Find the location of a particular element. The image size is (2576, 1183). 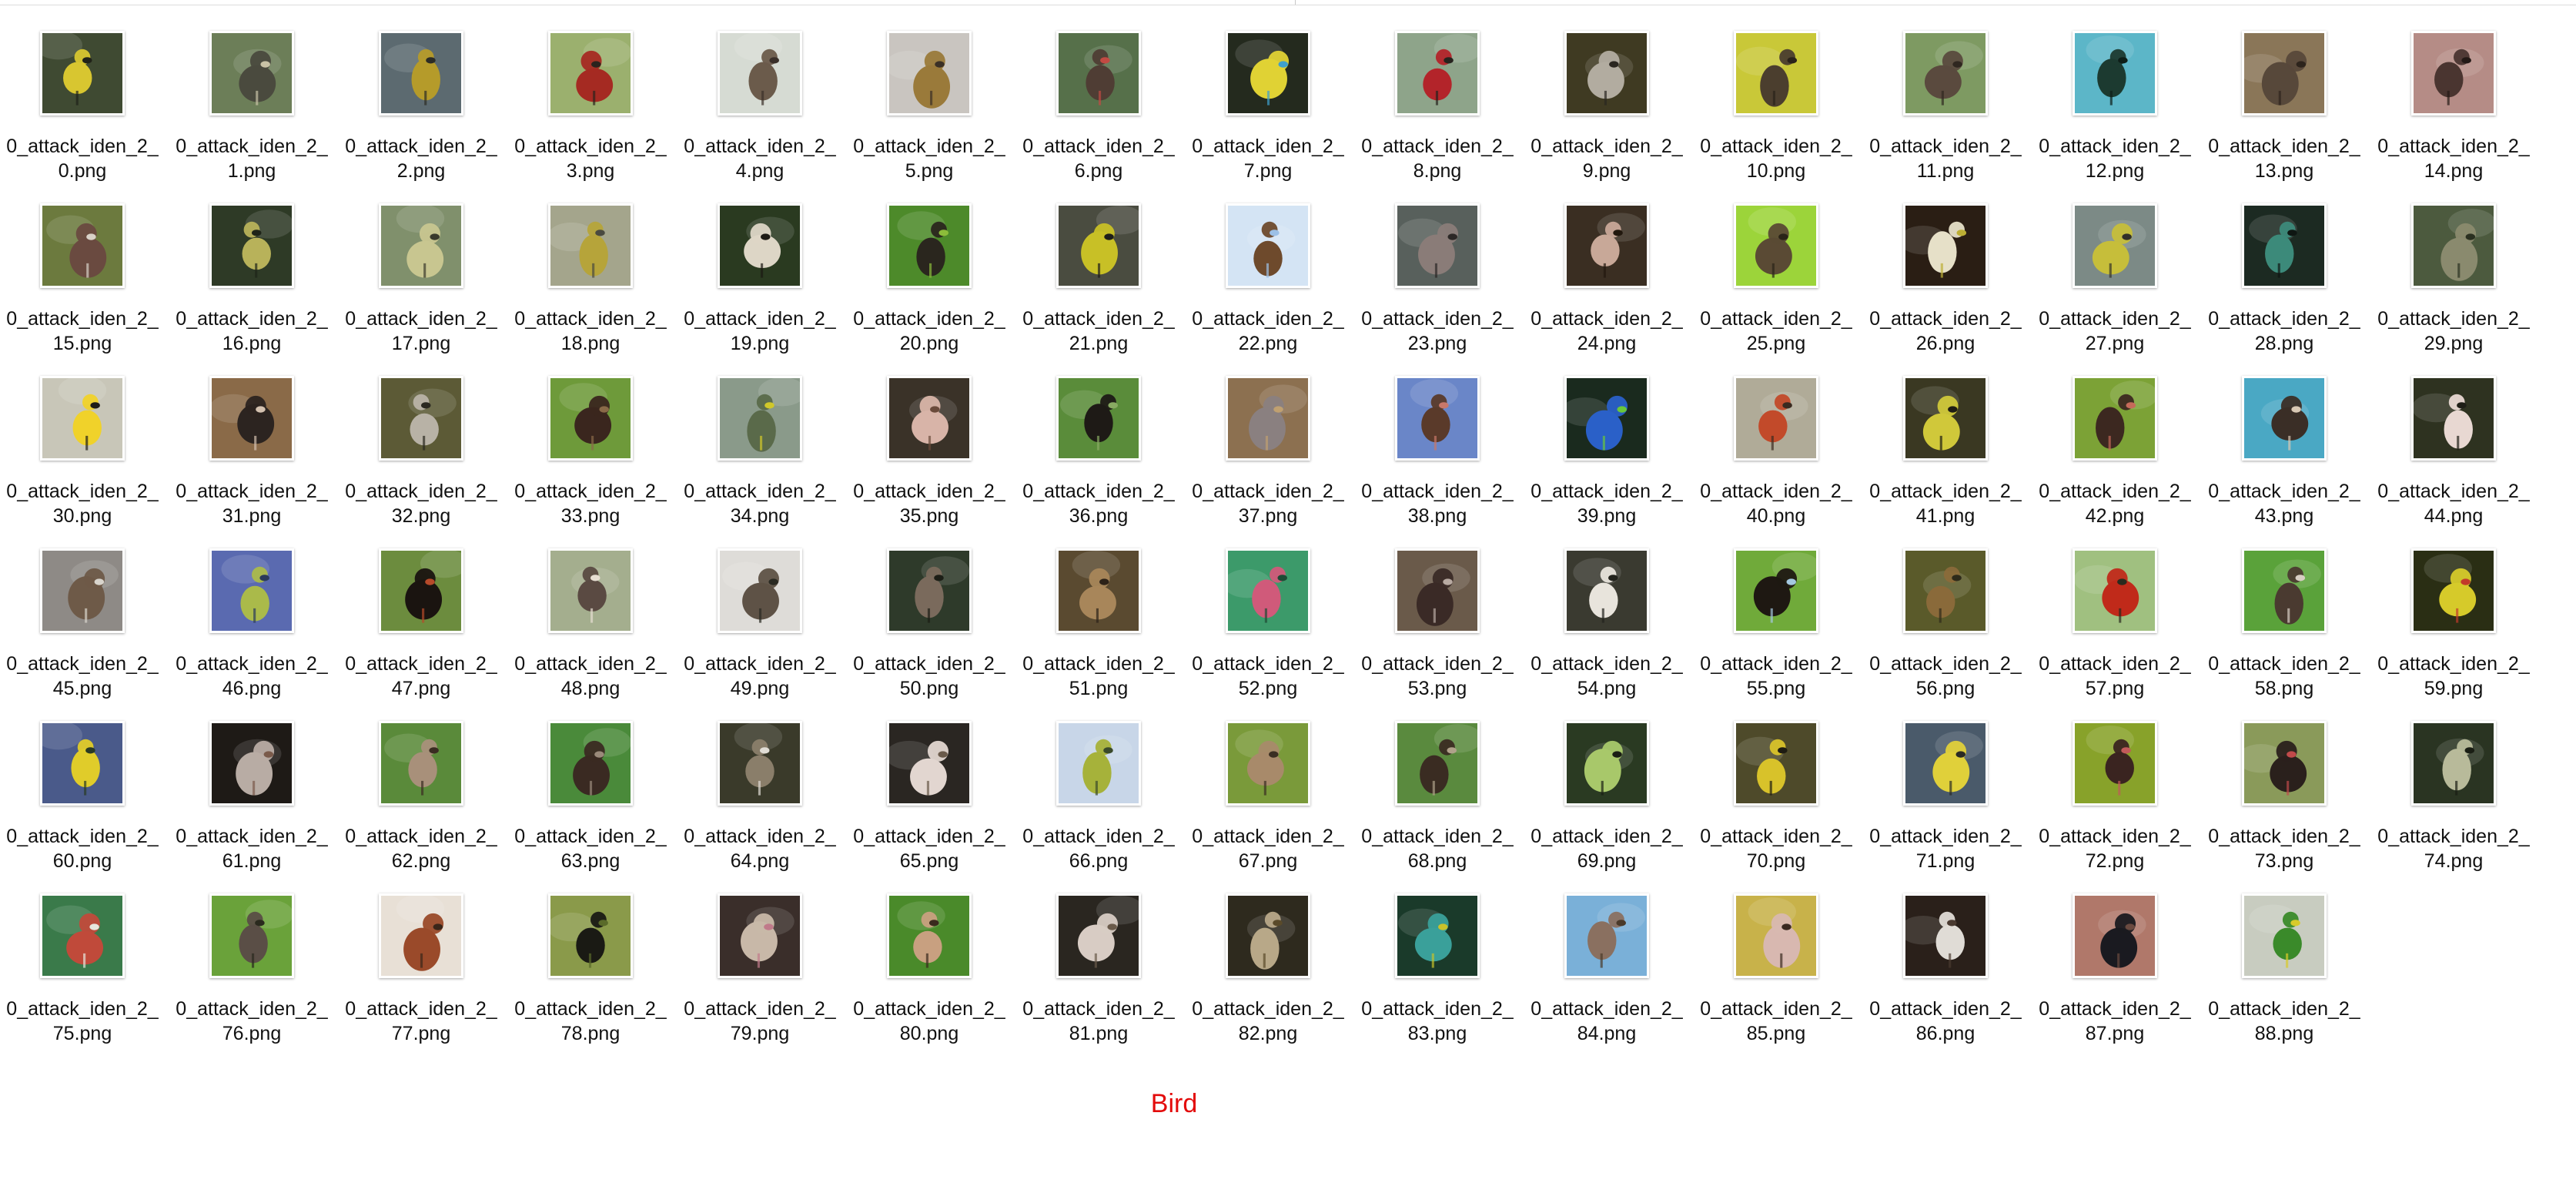

file-item: 0_attack_iden_2_ 51.png is located at coordinates (1101, 633).